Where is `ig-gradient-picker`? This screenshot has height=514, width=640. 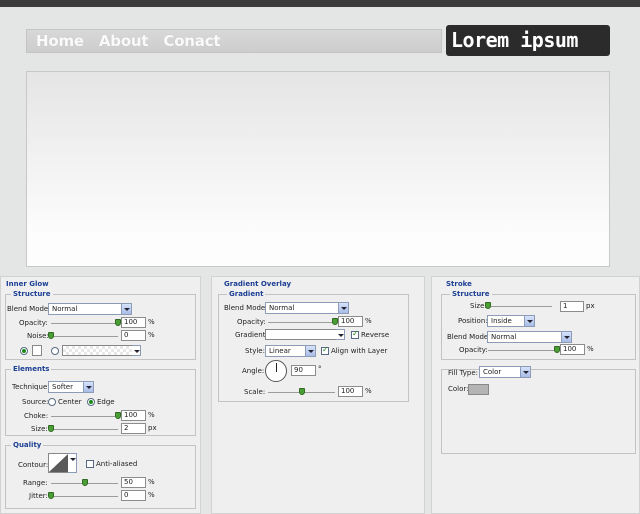 ig-gradient-picker is located at coordinates (101, 350).